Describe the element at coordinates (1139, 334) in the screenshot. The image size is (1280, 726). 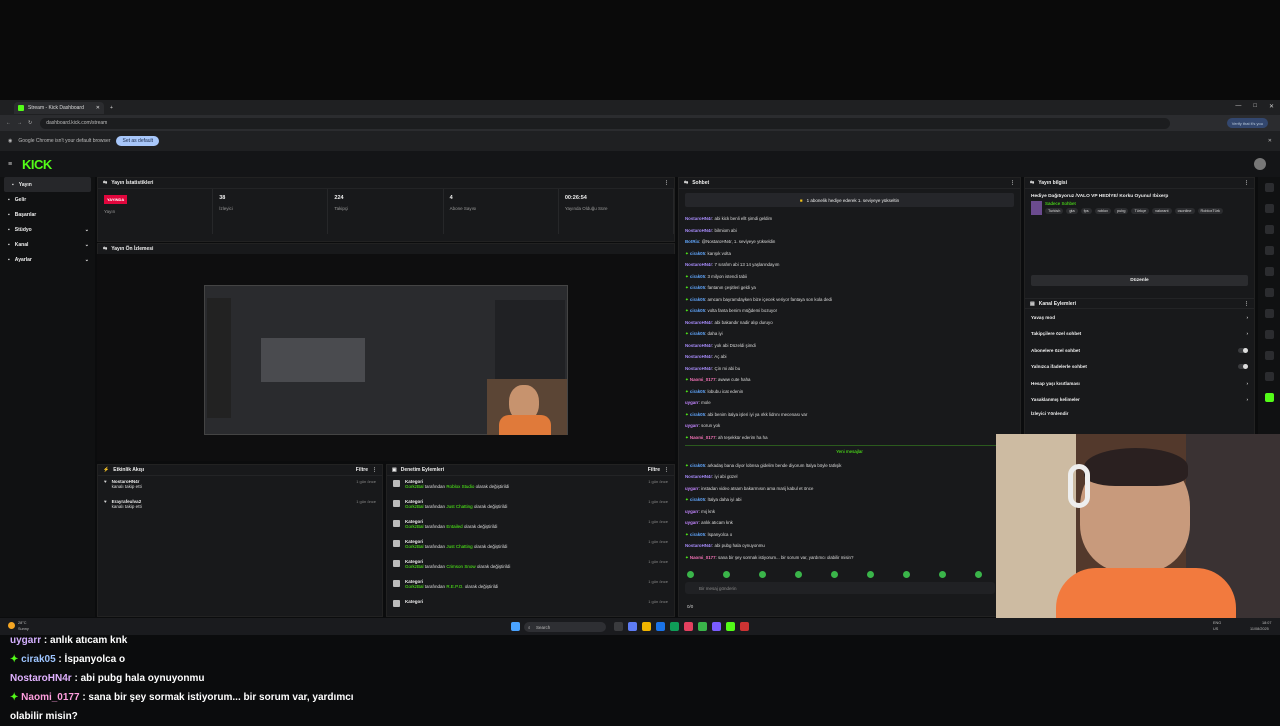
I see `channel-action-item: Takipçilere özel sohbet ›` at that location.